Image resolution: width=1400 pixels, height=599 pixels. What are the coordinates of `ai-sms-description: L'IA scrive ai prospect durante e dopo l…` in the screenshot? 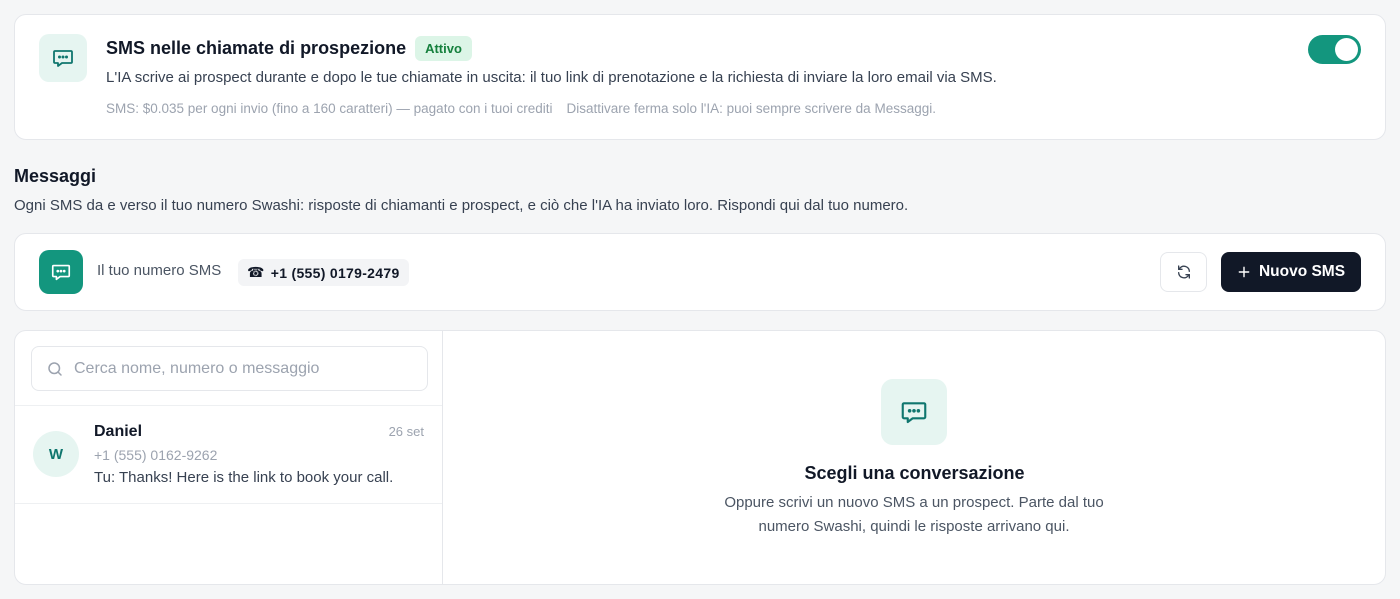 It's located at (551, 77).